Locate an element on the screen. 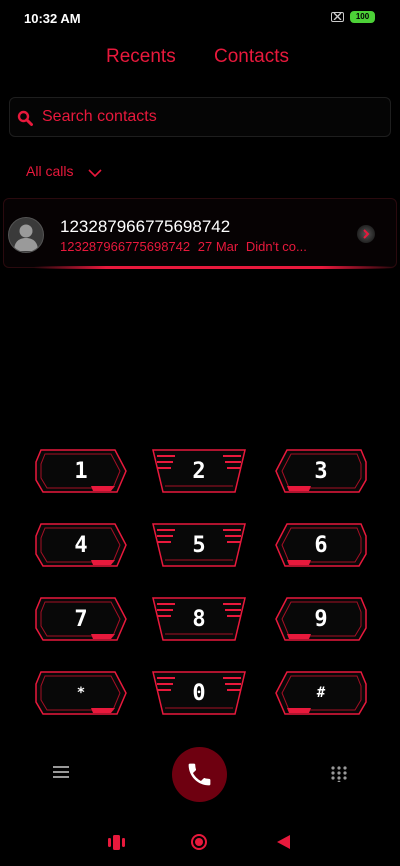  dial-key-label: # is located at coordinates (321, 693).